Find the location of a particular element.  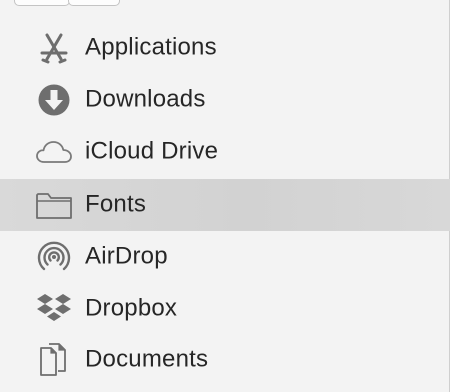

sidebar-item-applications: Applications is located at coordinates (225, 48).